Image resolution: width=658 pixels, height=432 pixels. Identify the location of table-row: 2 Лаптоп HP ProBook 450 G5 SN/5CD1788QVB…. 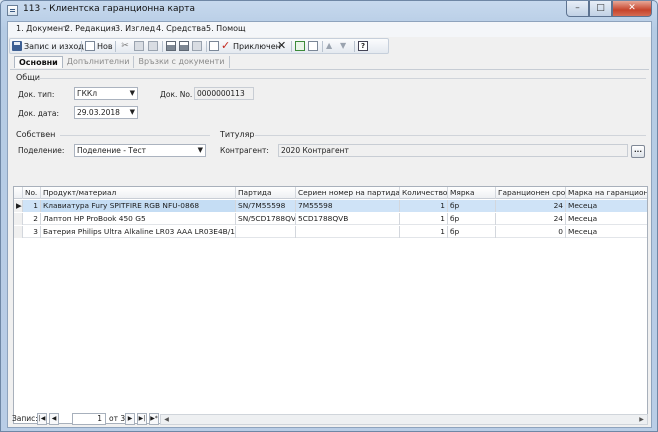
(330, 219).